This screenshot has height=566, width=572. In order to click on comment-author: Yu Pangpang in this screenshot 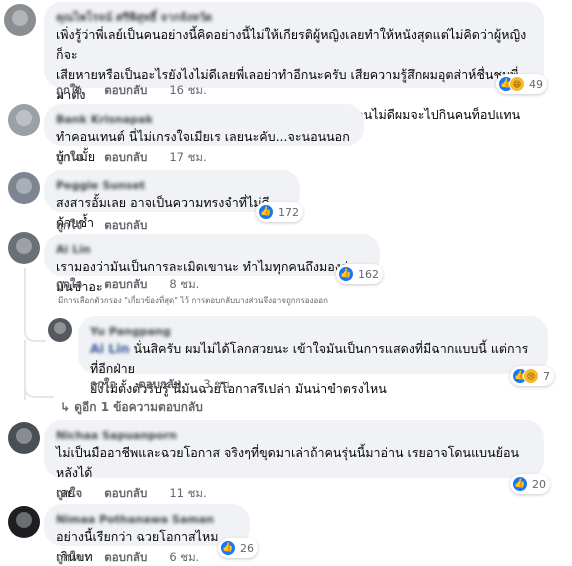, I will do `click(313, 331)`.